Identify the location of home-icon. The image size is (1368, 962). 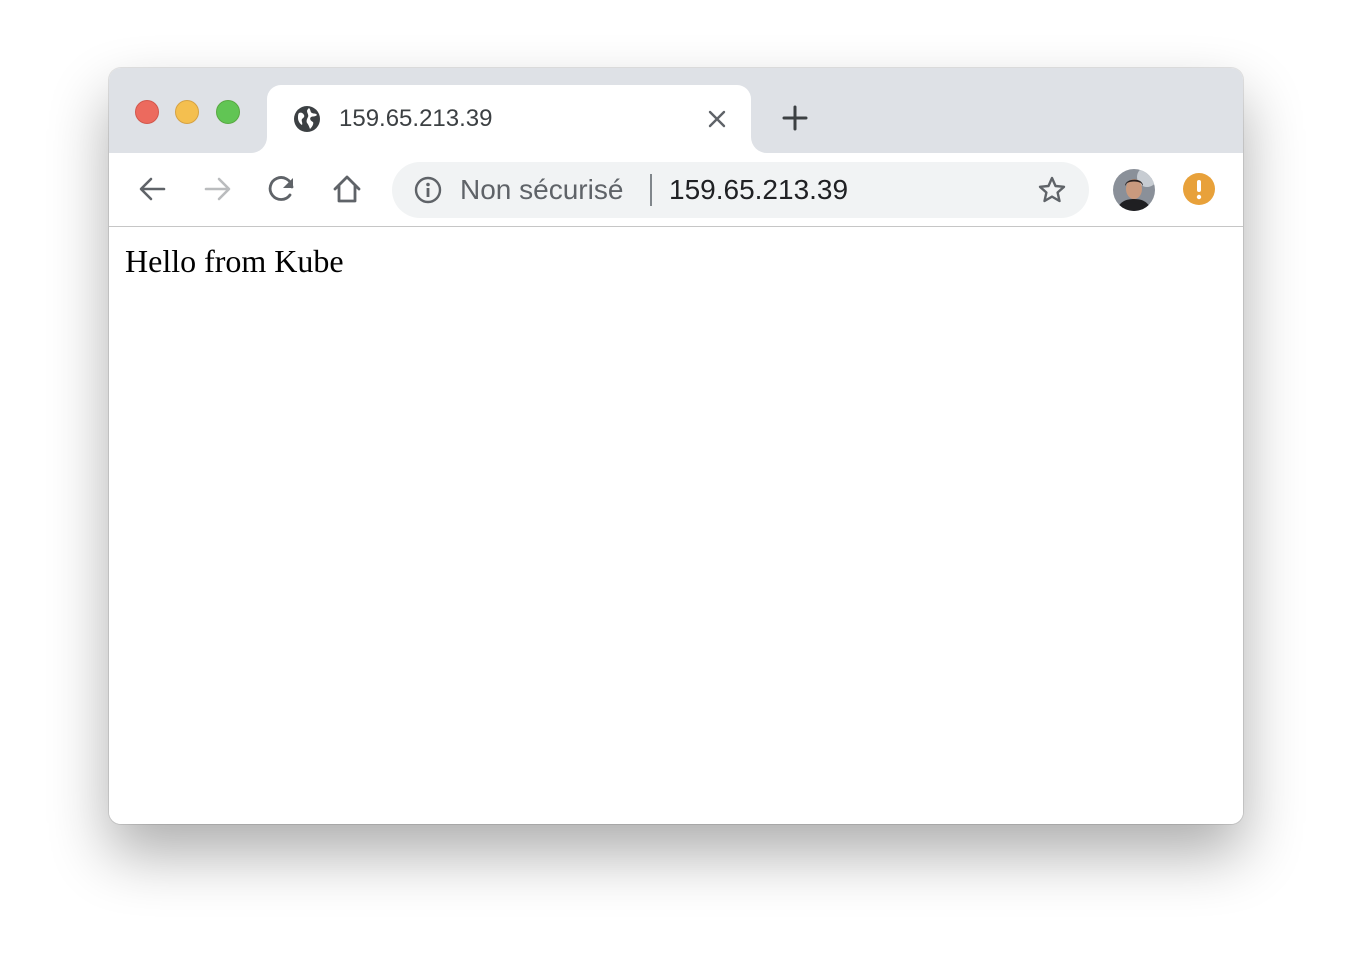
(347, 189).